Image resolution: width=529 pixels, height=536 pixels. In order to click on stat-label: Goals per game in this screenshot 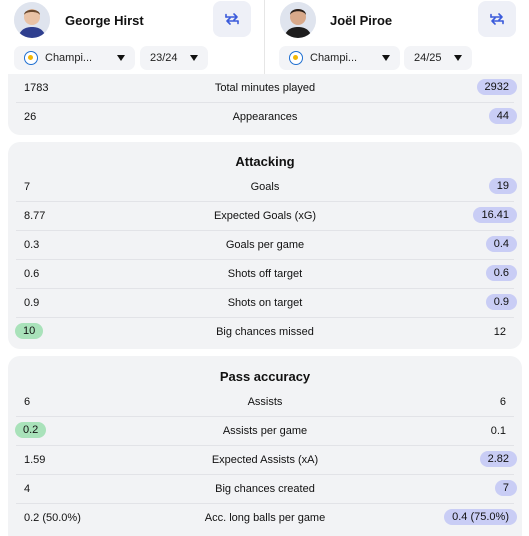, I will do `click(265, 245)`.